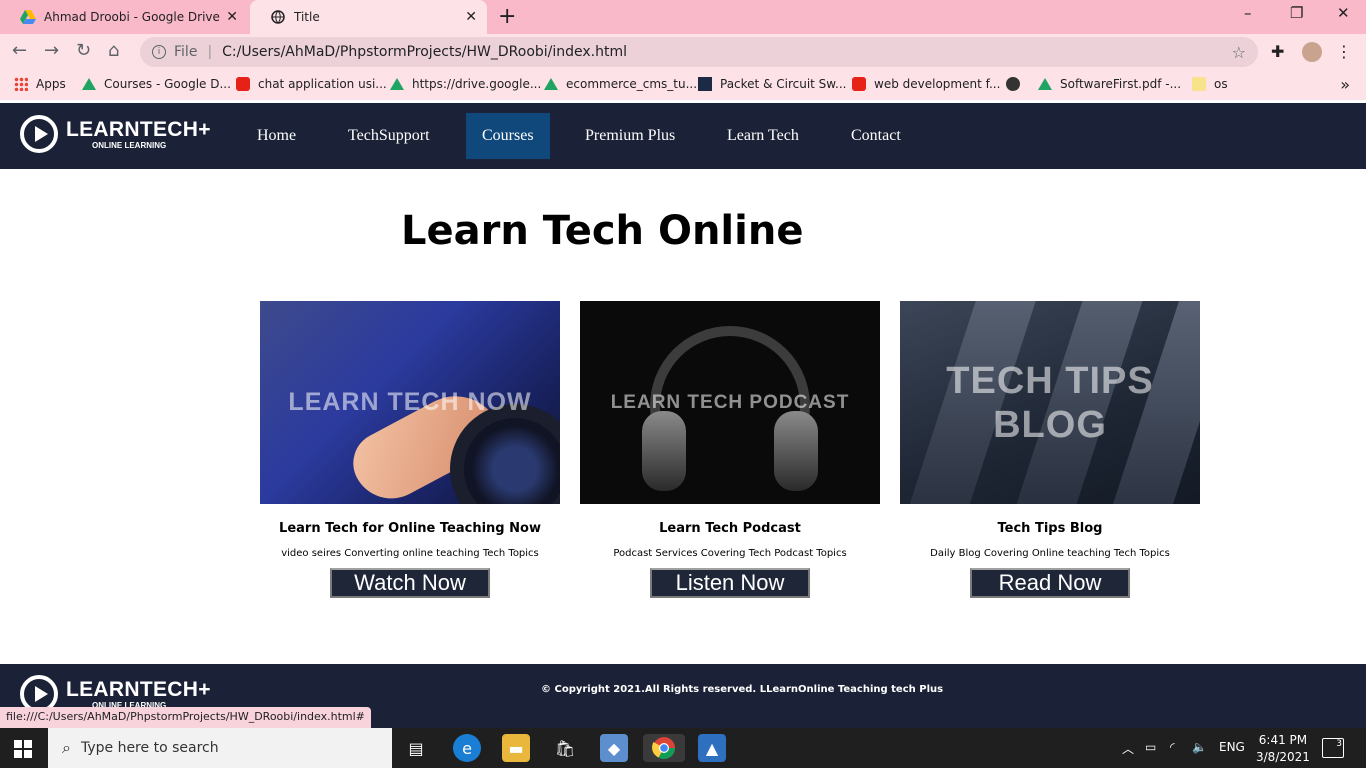  What do you see at coordinates (664, 451) in the screenshot?
I see `headphone-cup-left` at bounding box center [664, 451].